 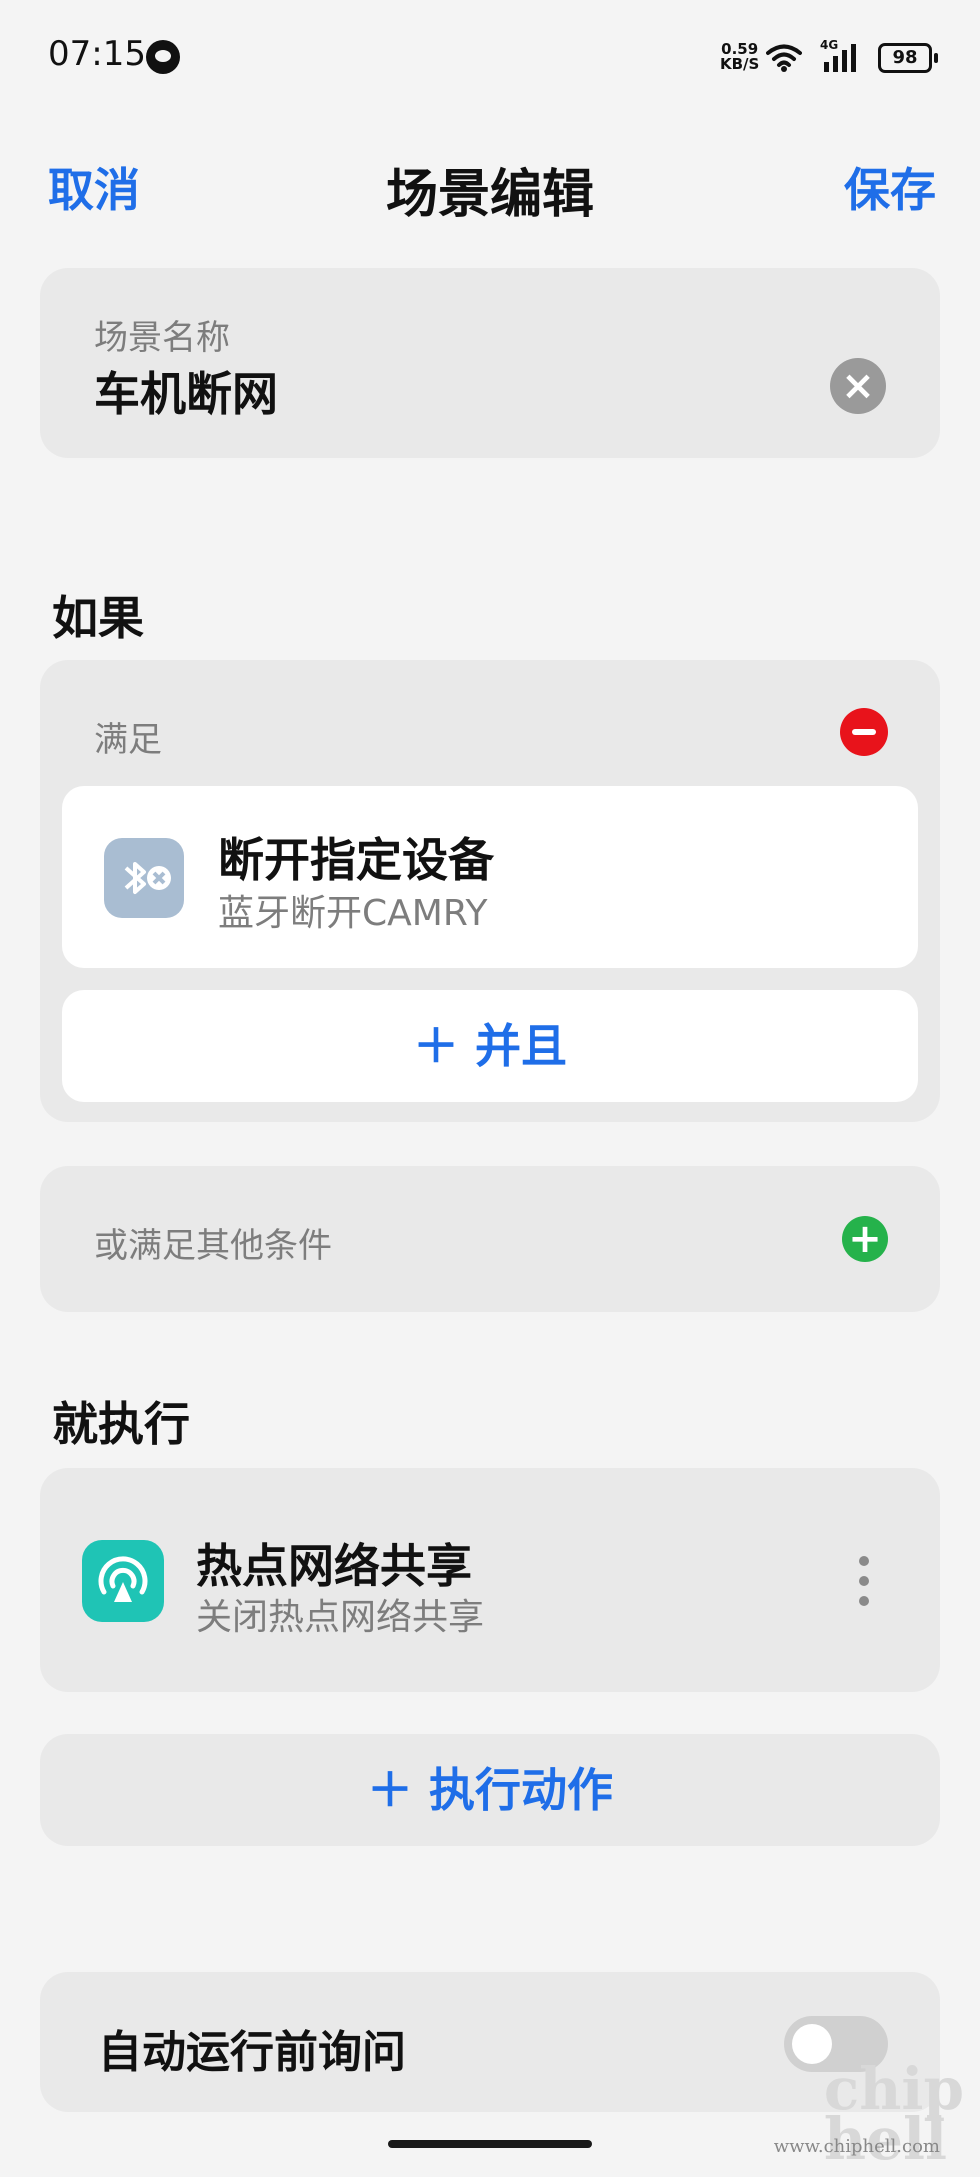 I want to click on net-speed-unit: KB/S, so click(x=740, y=64).